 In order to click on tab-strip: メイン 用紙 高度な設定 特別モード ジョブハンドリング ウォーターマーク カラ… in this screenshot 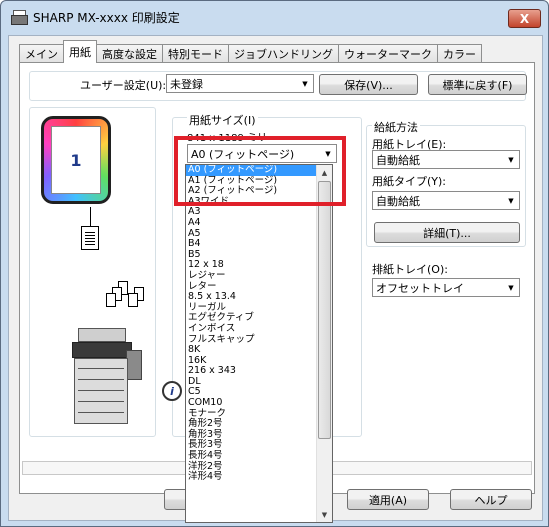, I will do `click(250, 51)`.